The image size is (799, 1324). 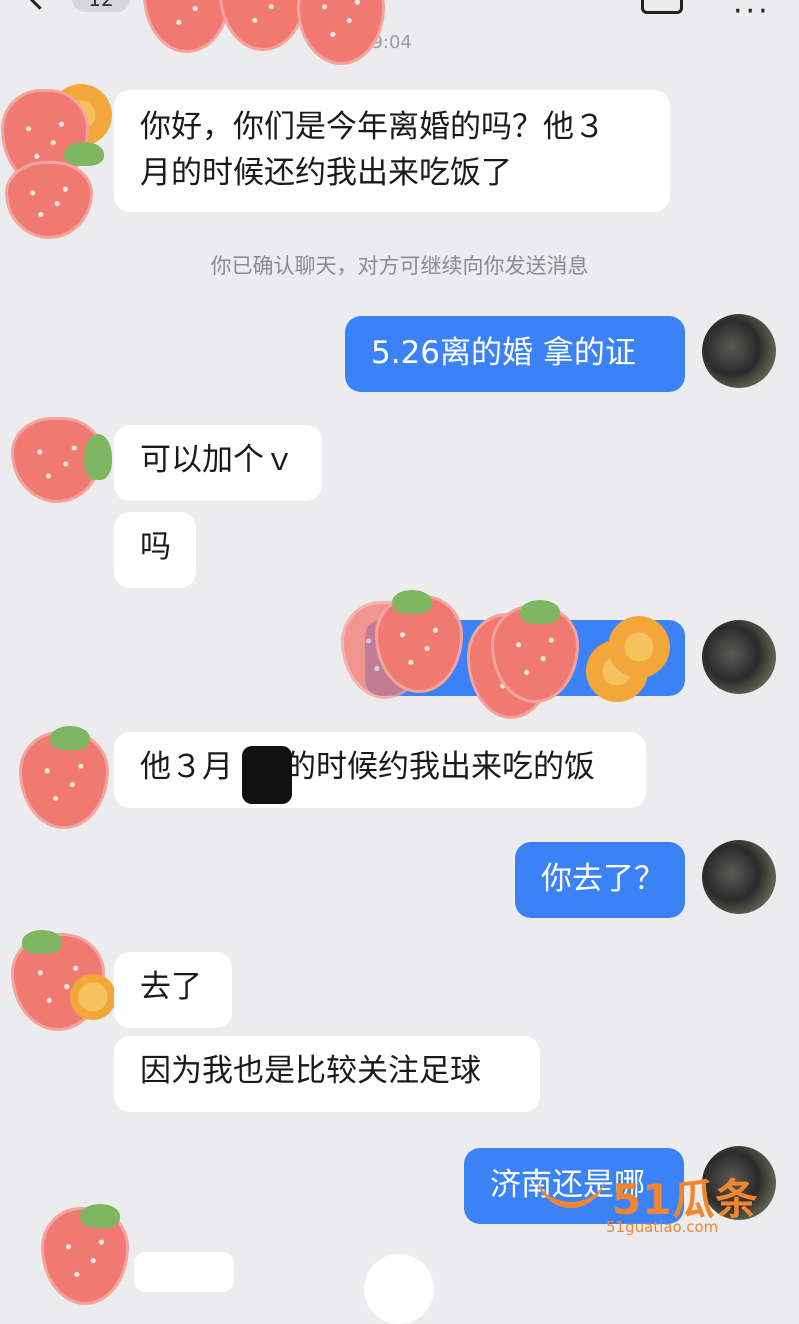 I want to click on sender-avatar-stickers, so click(x=58, y=160).